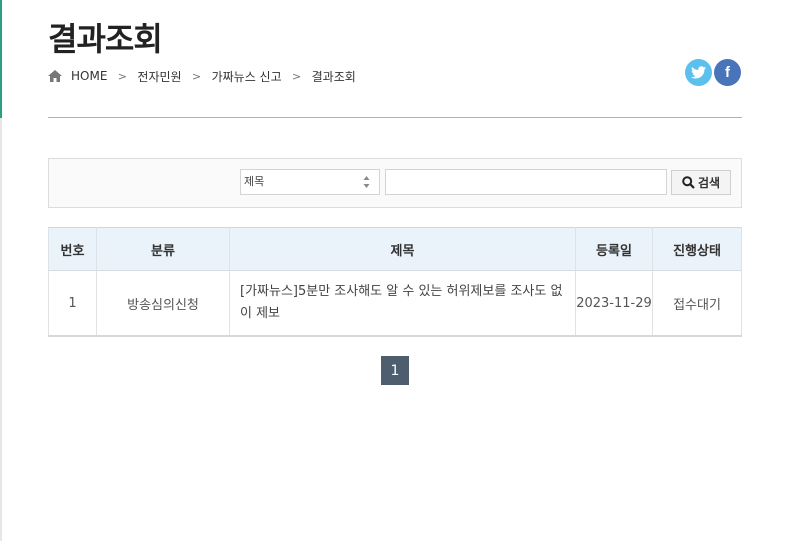  I want to click on select-arrows-icon, so click(366, 182).